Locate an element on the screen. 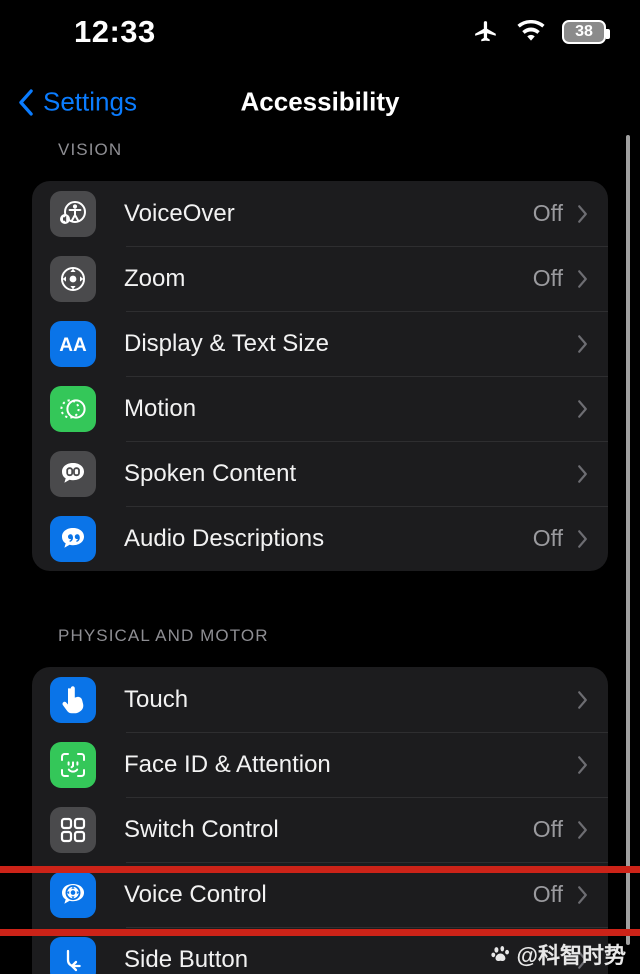 This screenshot has height=974, width=640. list-item-display-text-size: AA Display & Text Size is located at coordinates (320, 343).